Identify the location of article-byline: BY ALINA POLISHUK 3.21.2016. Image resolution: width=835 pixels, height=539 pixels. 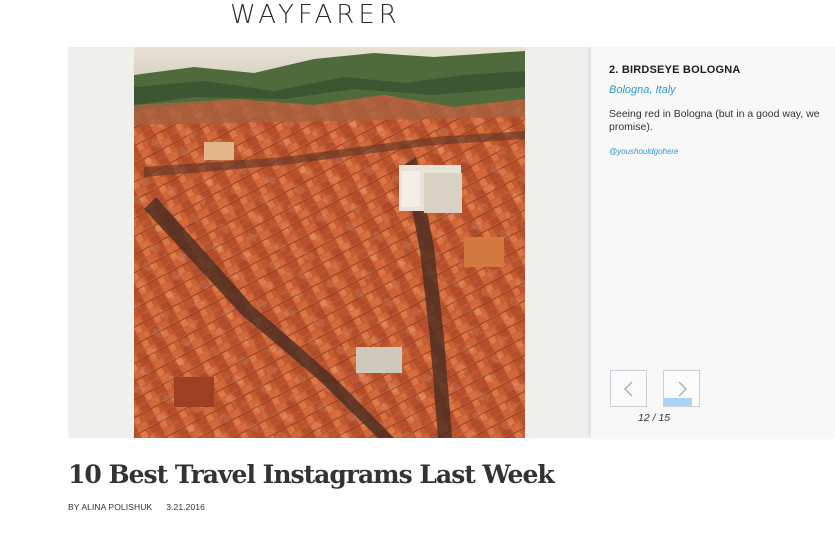
(136, 507).